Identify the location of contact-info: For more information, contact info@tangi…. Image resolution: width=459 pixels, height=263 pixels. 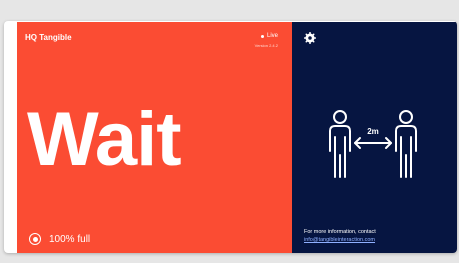
(340, 237).